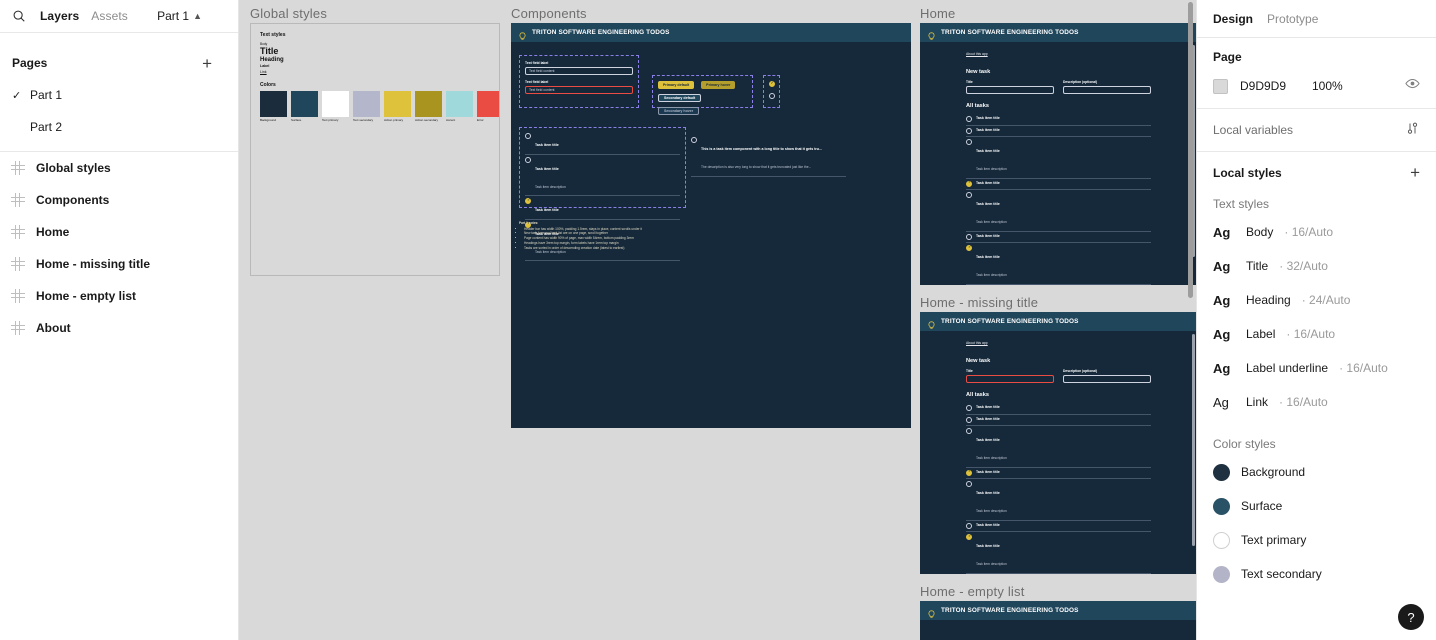 The width and height of the screenshot is (1436, 640). What do you see at coordinates (1316, 506) in the screenshot?
I see `color-style-surface: Surface` at bounding box center [1316, 506].